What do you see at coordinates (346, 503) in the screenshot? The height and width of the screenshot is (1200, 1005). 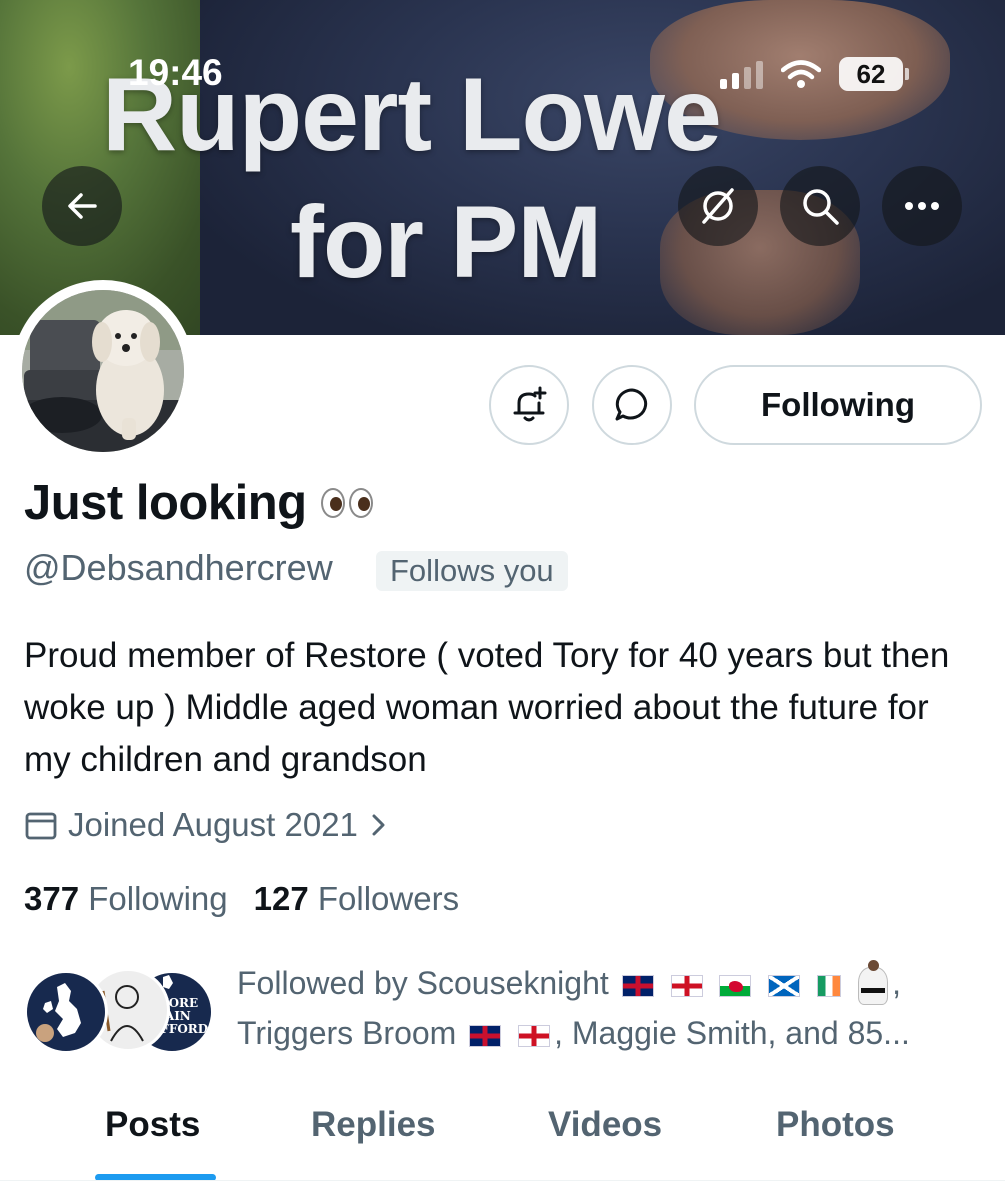 I see `eyes-emoji-icon` at bounding box center [346, 503].